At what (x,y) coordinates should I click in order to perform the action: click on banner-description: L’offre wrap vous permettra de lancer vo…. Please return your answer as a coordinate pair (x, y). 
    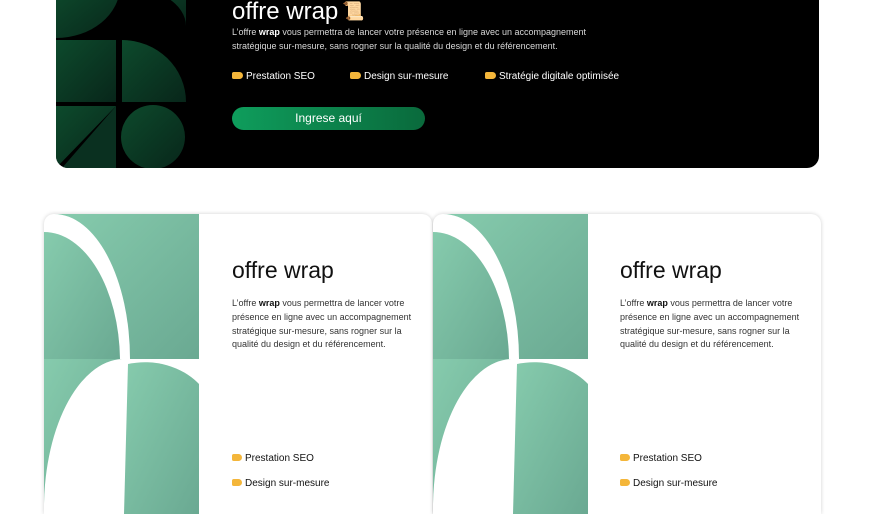
    Looking at the image, I should click on (409, 39).